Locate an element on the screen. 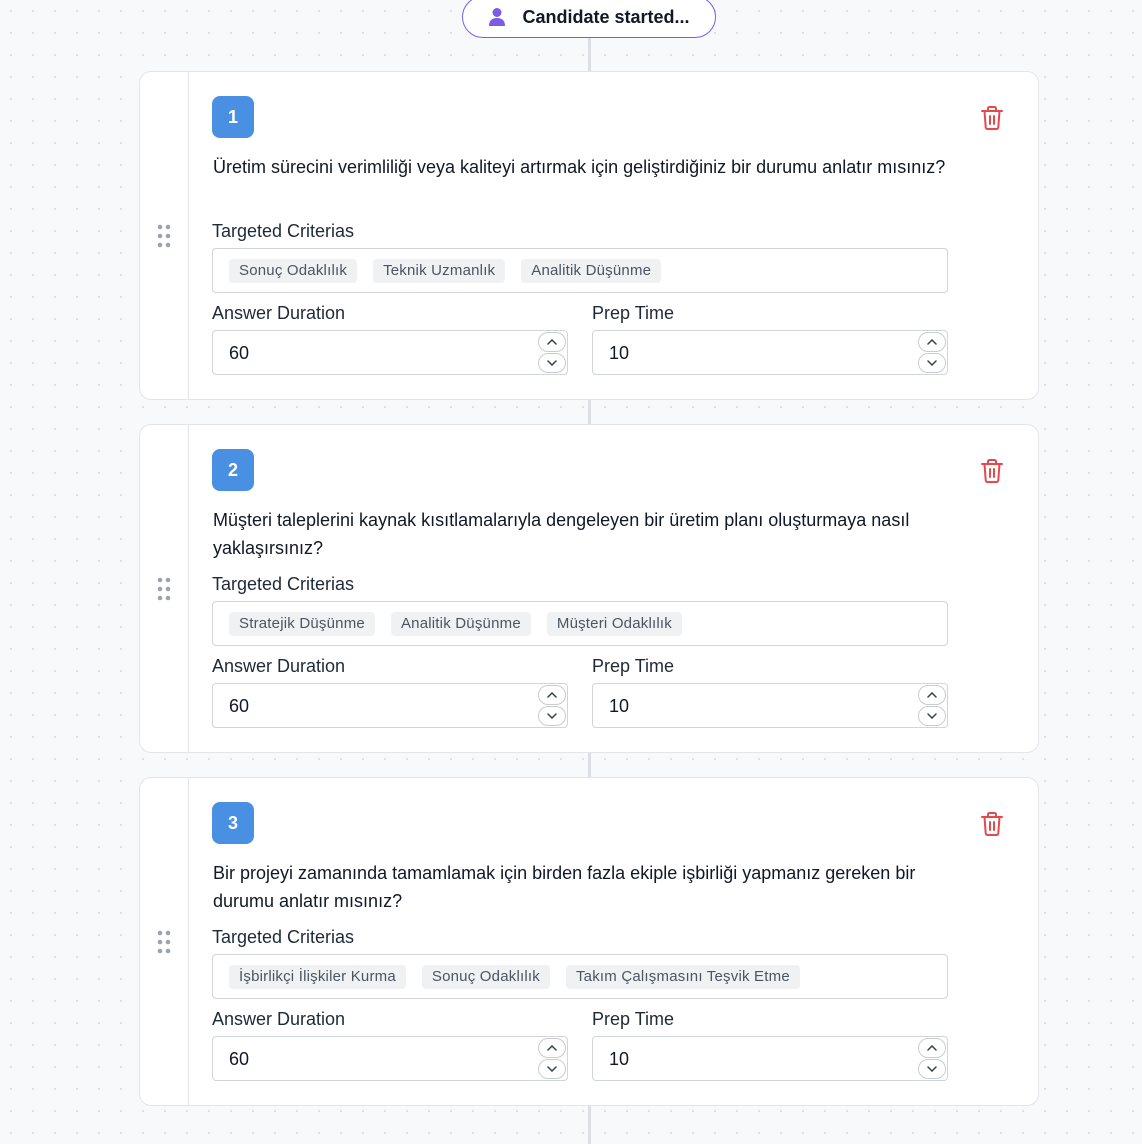 The image size is (1142, 1144). question-number-badge: 1 is located at coordinates (233, 117).